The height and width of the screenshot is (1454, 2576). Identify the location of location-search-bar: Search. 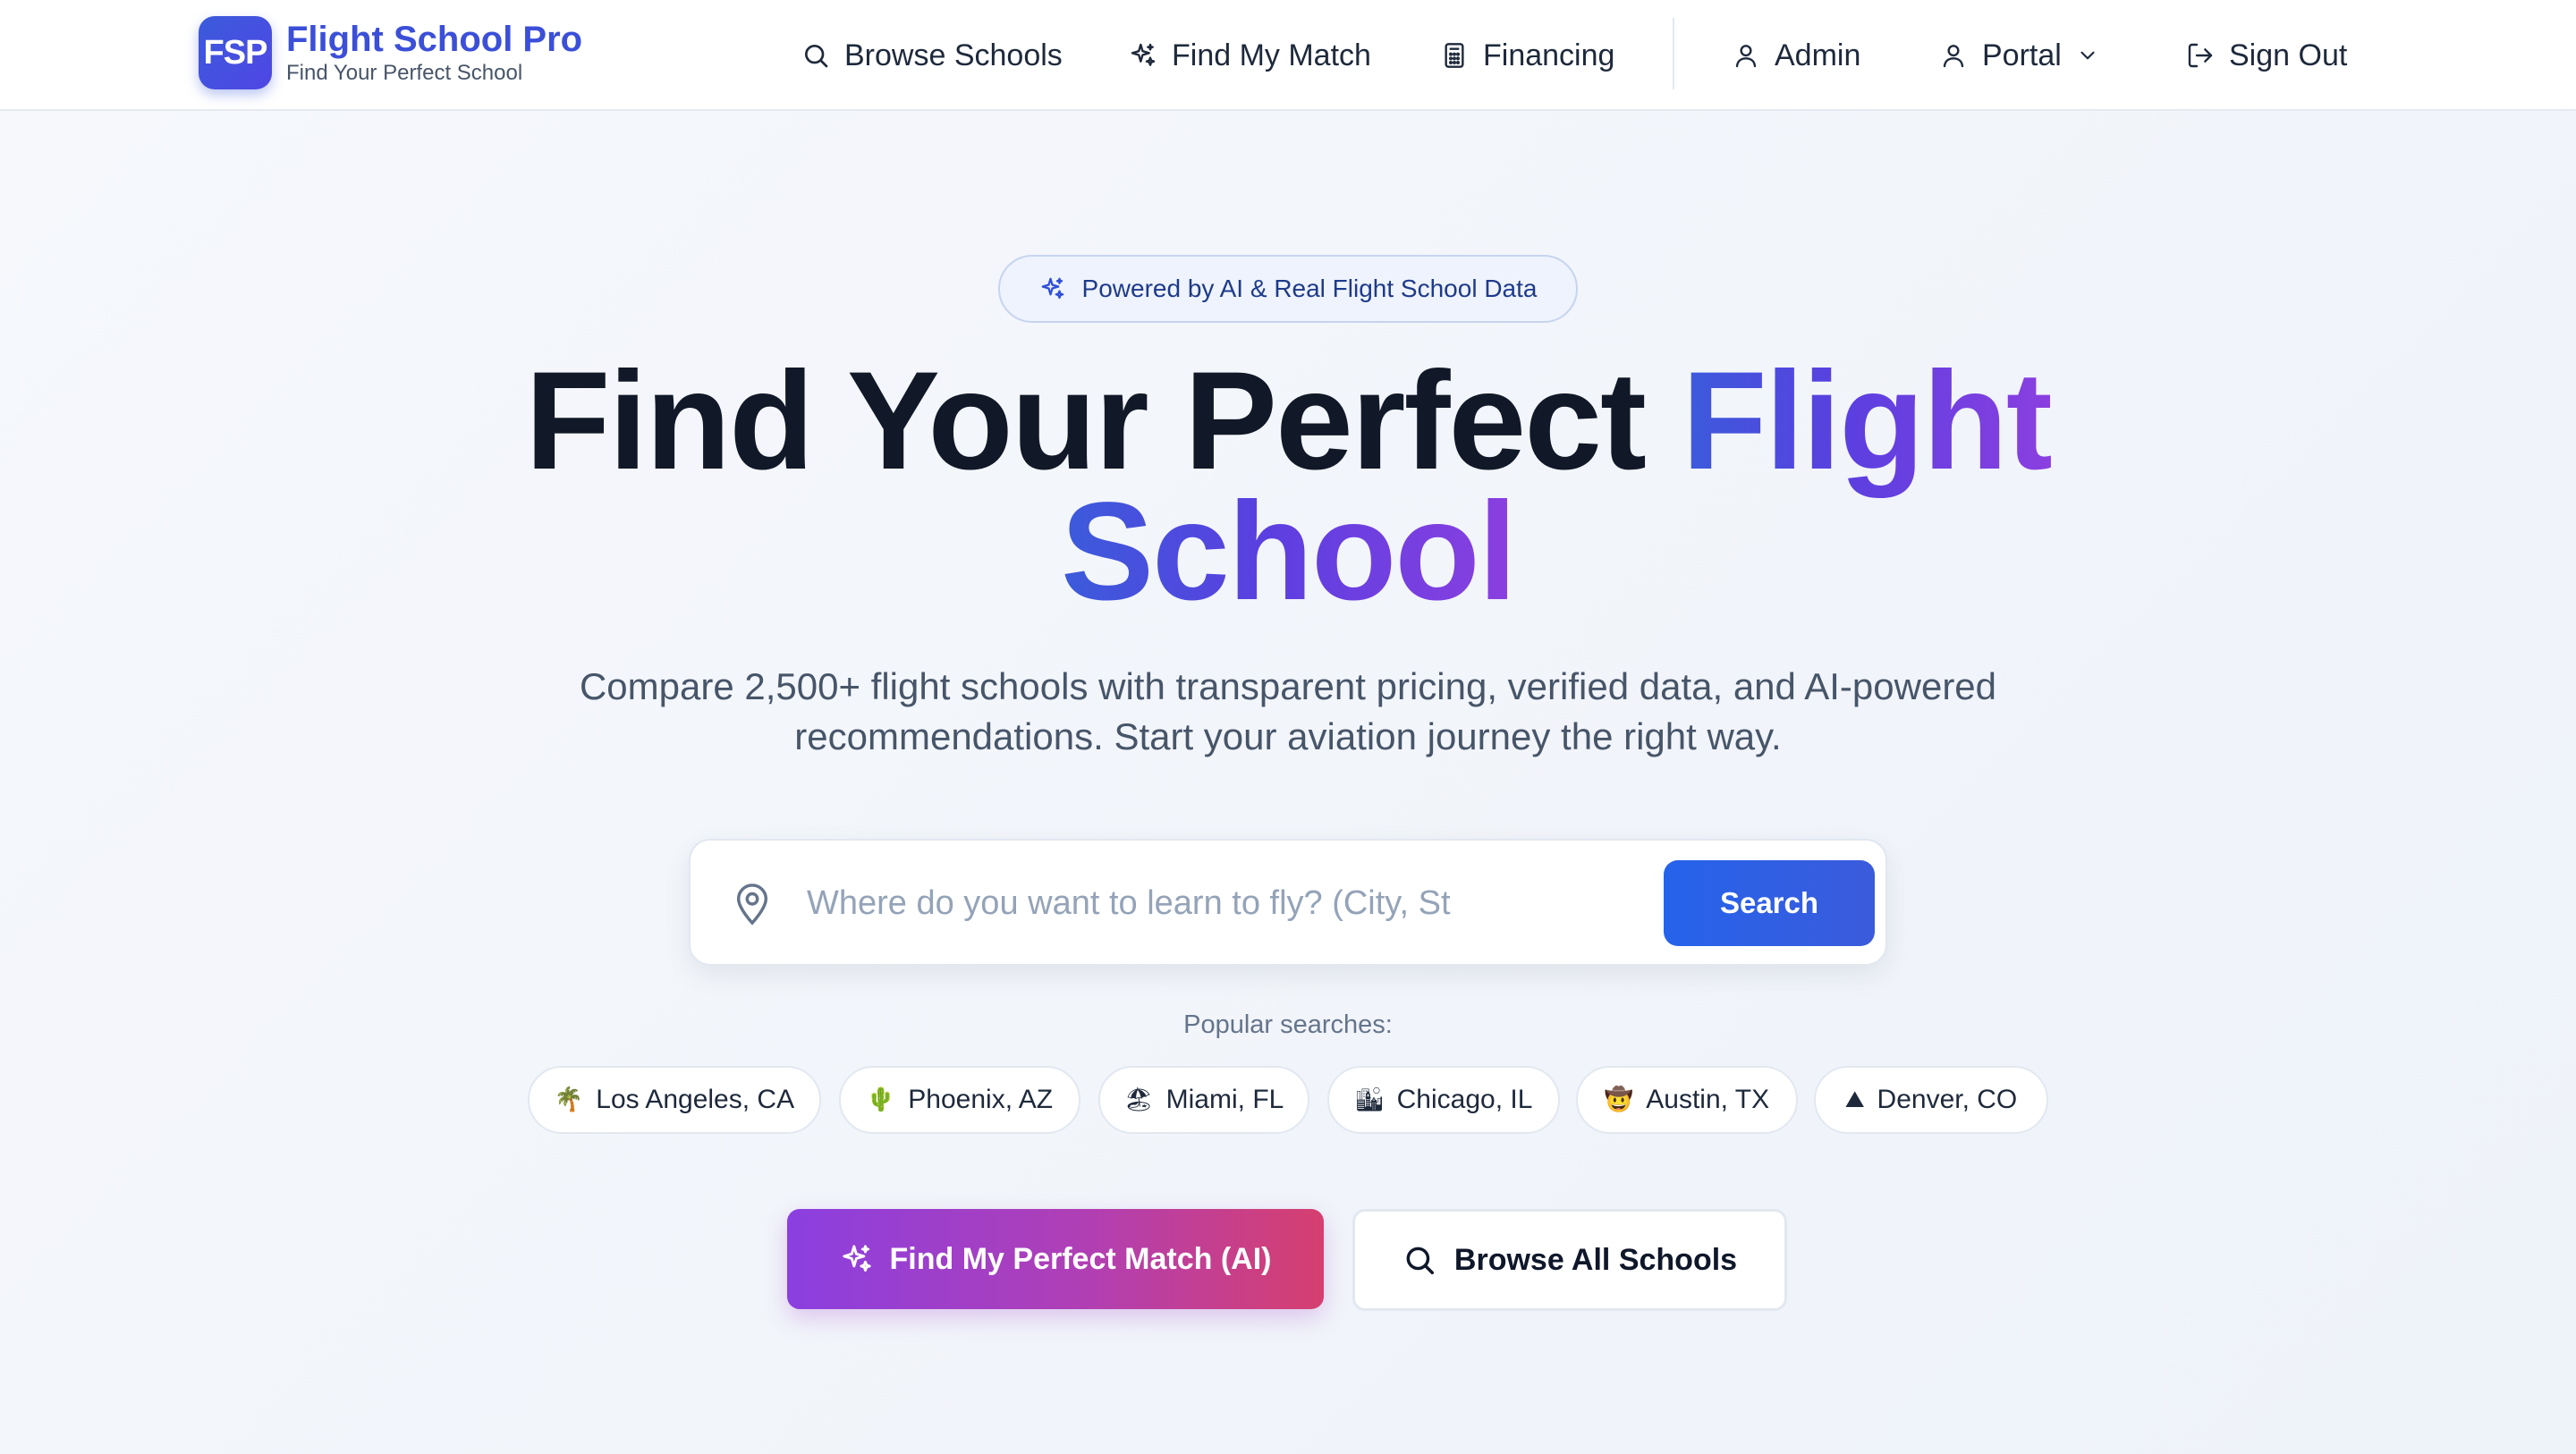
(1288, 902).